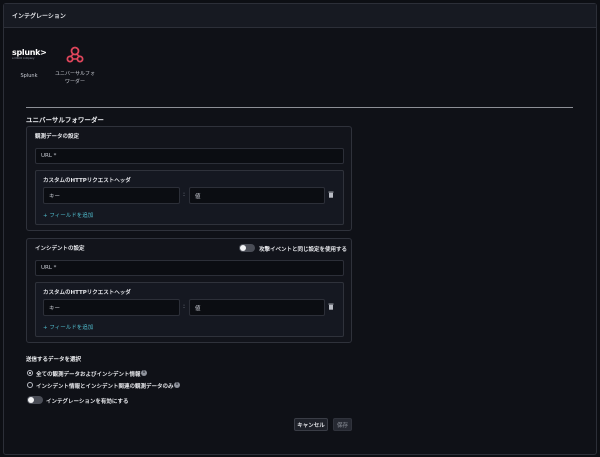 The width and height of the screenshot is (600, 457). I want to click on incident-add-field-link: + フィールドを追加, so click(68, 327).